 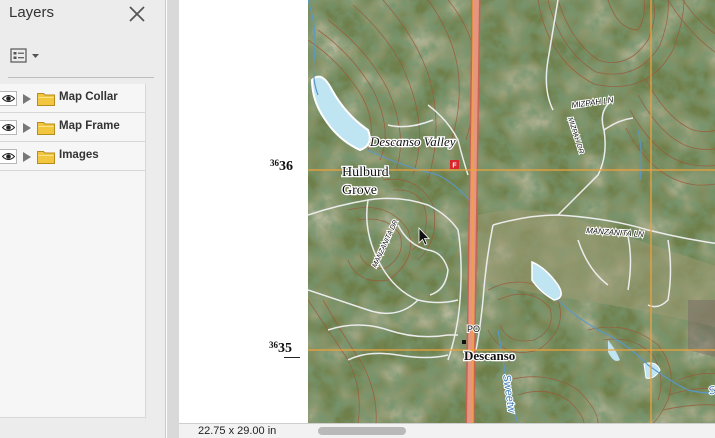 What do you see at coordinates (88, 97) in the screenshot?
I see `layer-label: Map Collar` at bounding box center [88, 97].